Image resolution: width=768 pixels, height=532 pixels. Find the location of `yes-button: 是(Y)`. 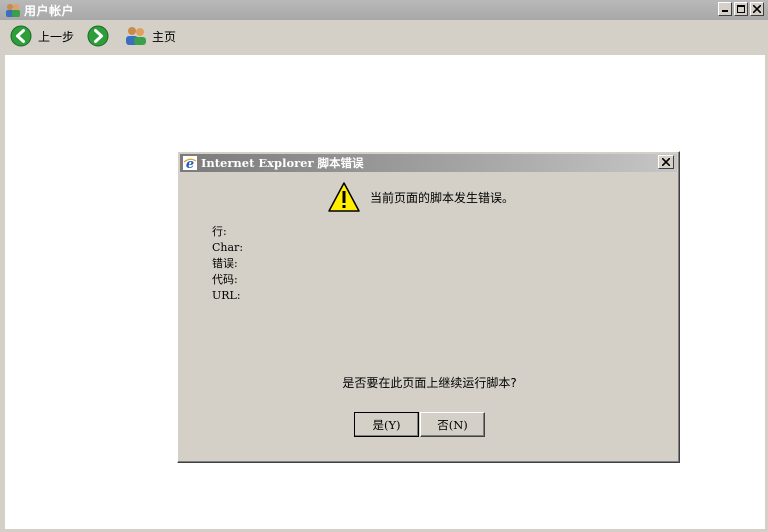

yes-button: 是(Y) is located at coordinates (386, 424).